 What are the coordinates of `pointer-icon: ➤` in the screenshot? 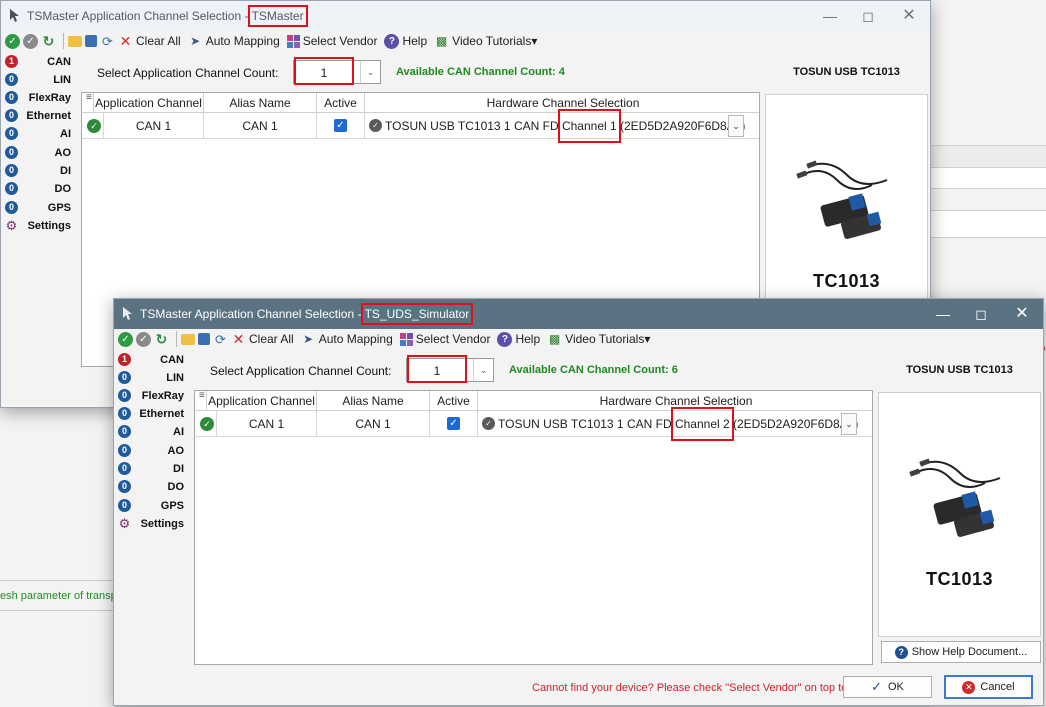 It's located at (308, 338).